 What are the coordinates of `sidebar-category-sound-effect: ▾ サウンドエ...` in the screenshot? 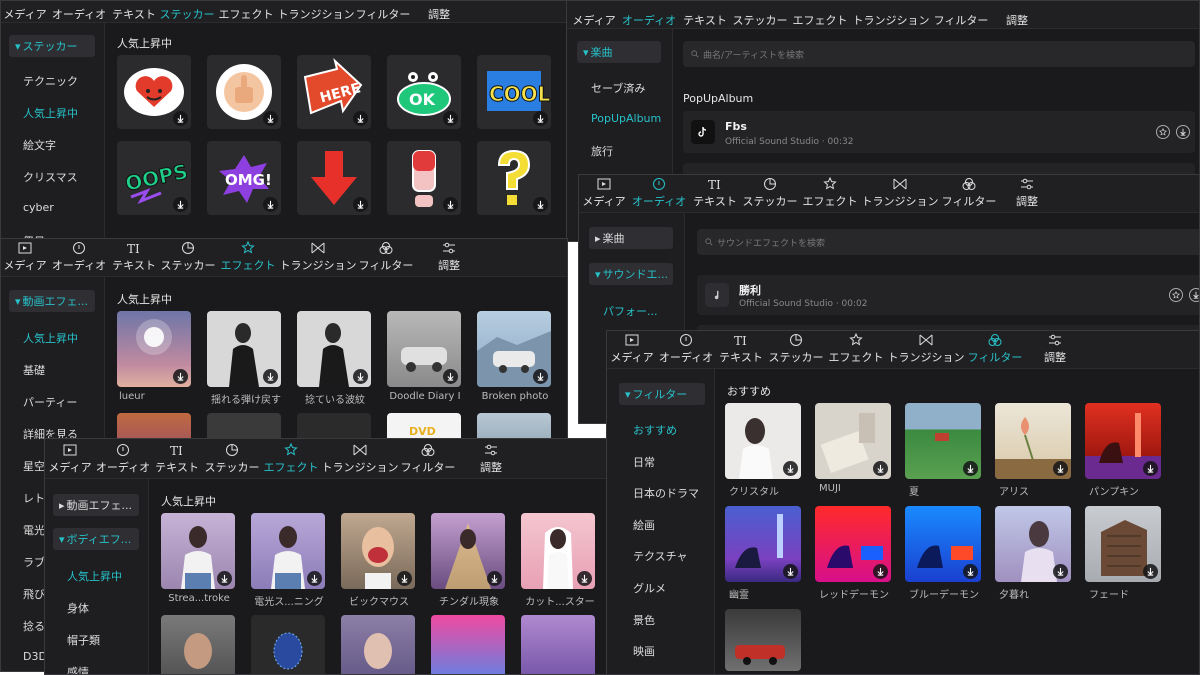 It's located at (631, 274).